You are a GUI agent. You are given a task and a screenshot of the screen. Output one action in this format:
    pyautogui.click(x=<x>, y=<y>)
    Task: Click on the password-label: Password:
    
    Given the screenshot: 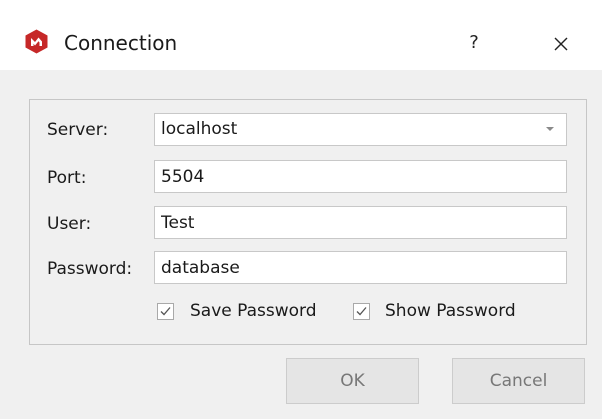 What is the action you would take?
    pyautogui.click(x=90, y=269)
    